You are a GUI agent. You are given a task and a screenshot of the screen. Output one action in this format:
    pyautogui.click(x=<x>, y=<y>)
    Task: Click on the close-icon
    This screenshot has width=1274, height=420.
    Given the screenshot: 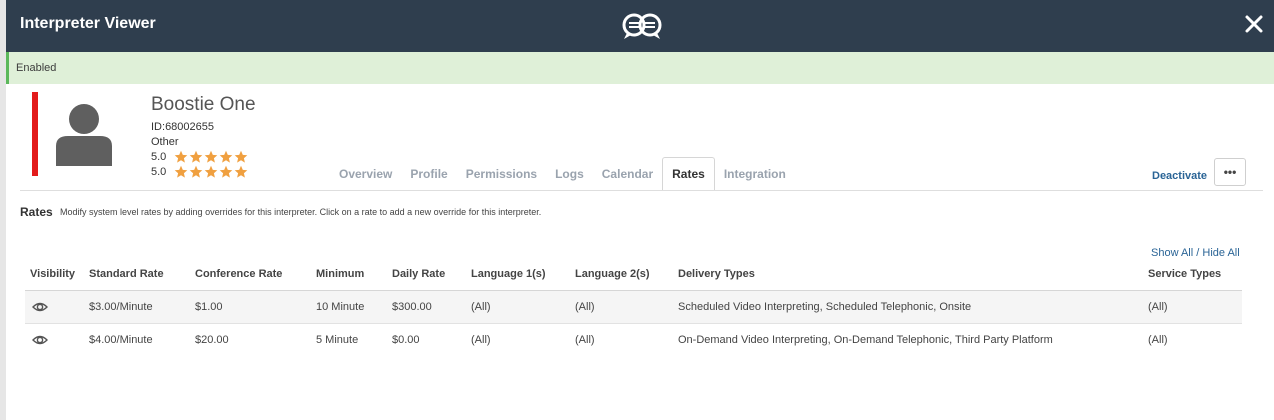 What is the action you would take?
    pyautogui.click(x=1254, y=24)
    